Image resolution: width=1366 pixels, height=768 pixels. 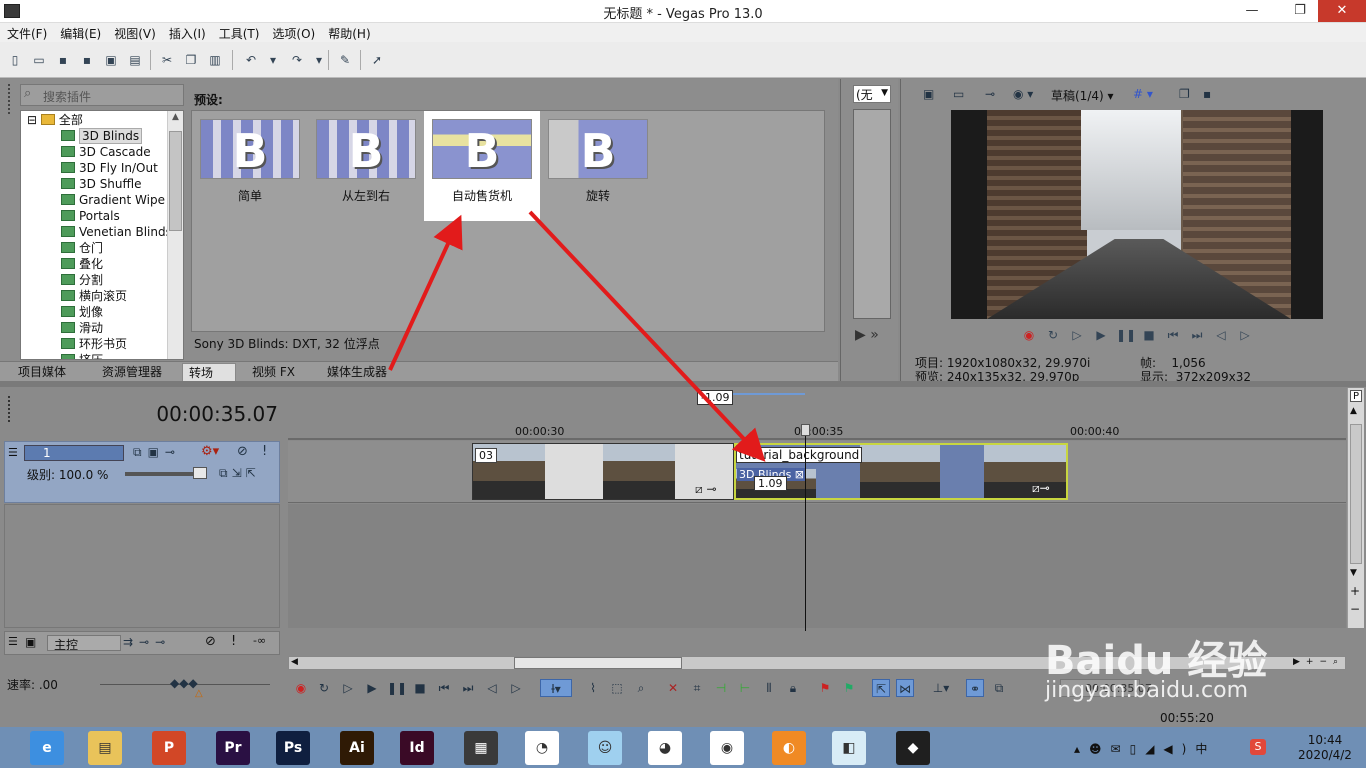 I want to click on input-method-icon: S, so click(x=1258, y=747).